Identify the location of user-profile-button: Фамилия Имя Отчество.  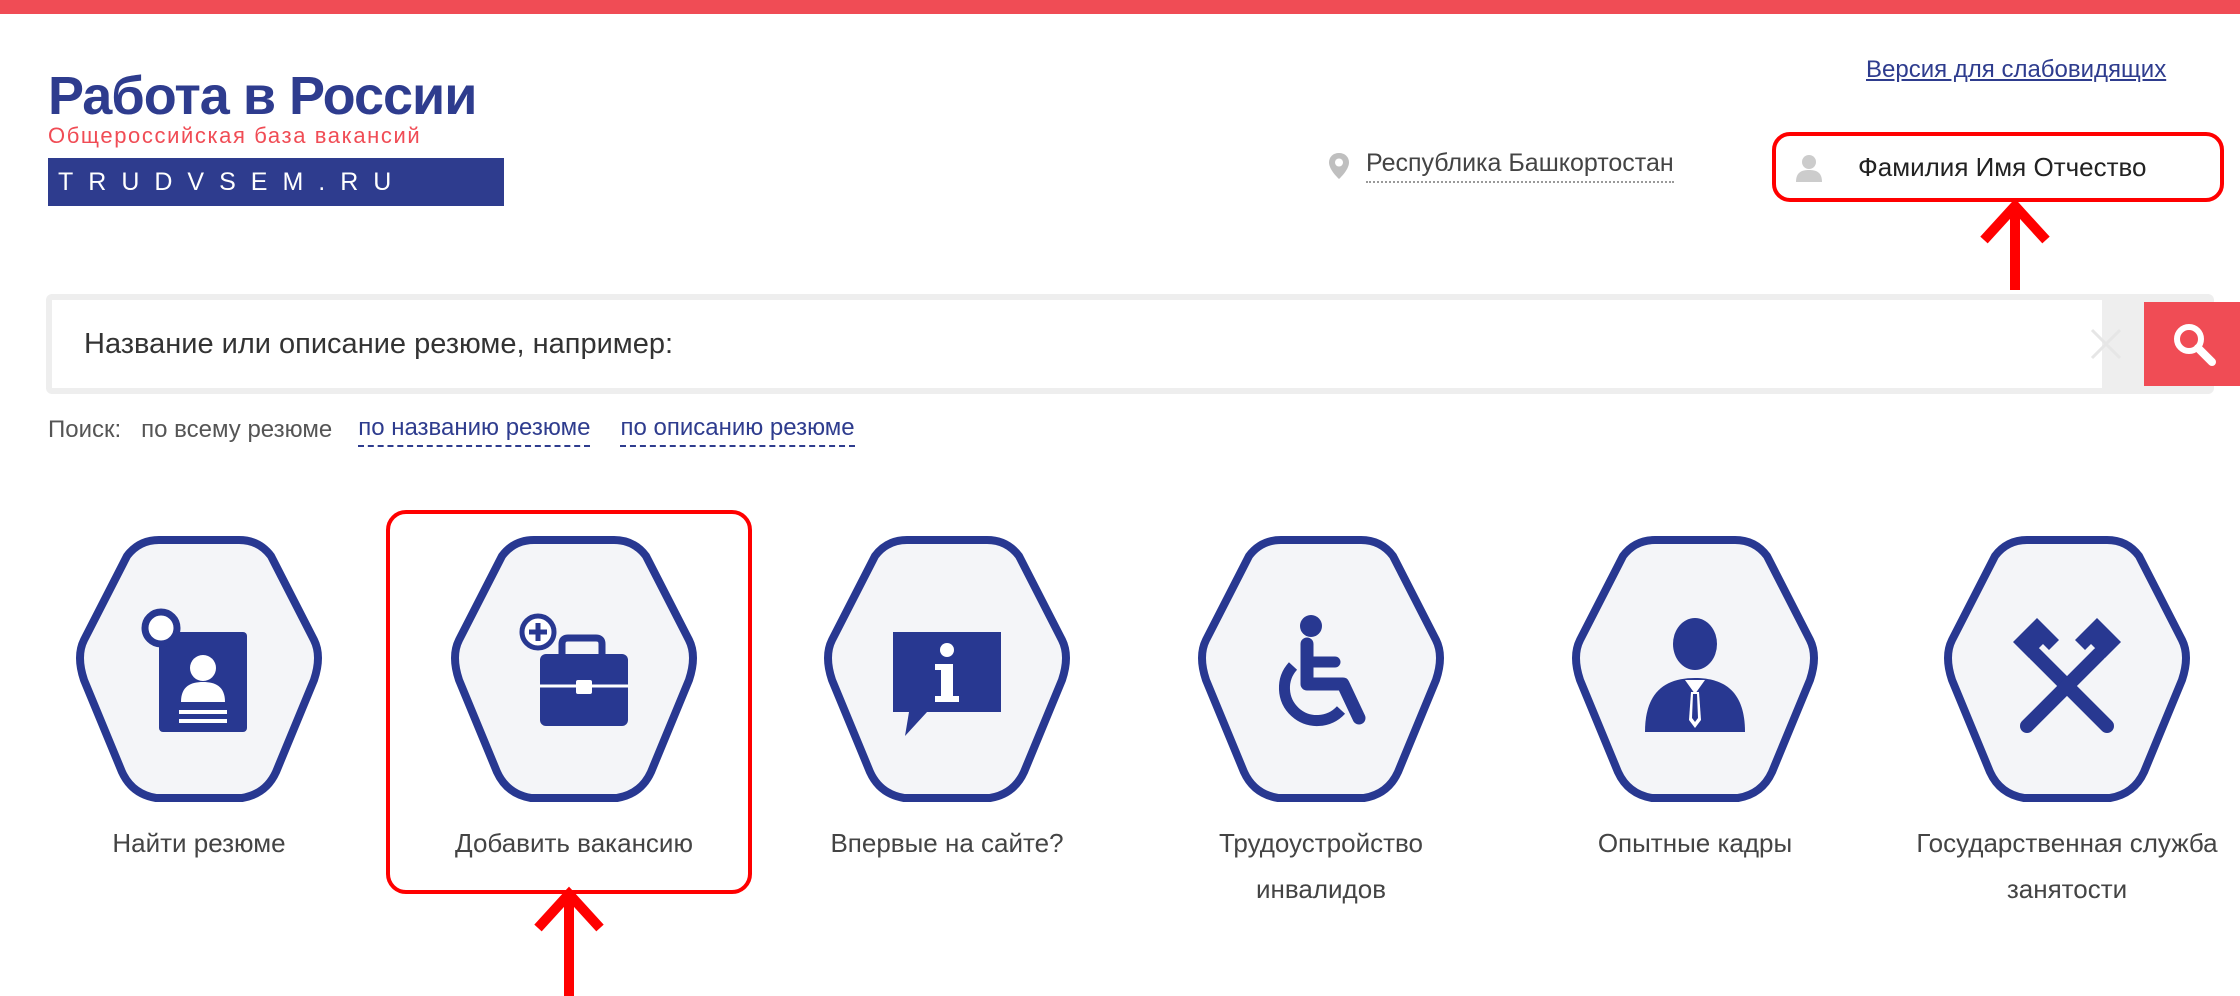
(1998, 167).